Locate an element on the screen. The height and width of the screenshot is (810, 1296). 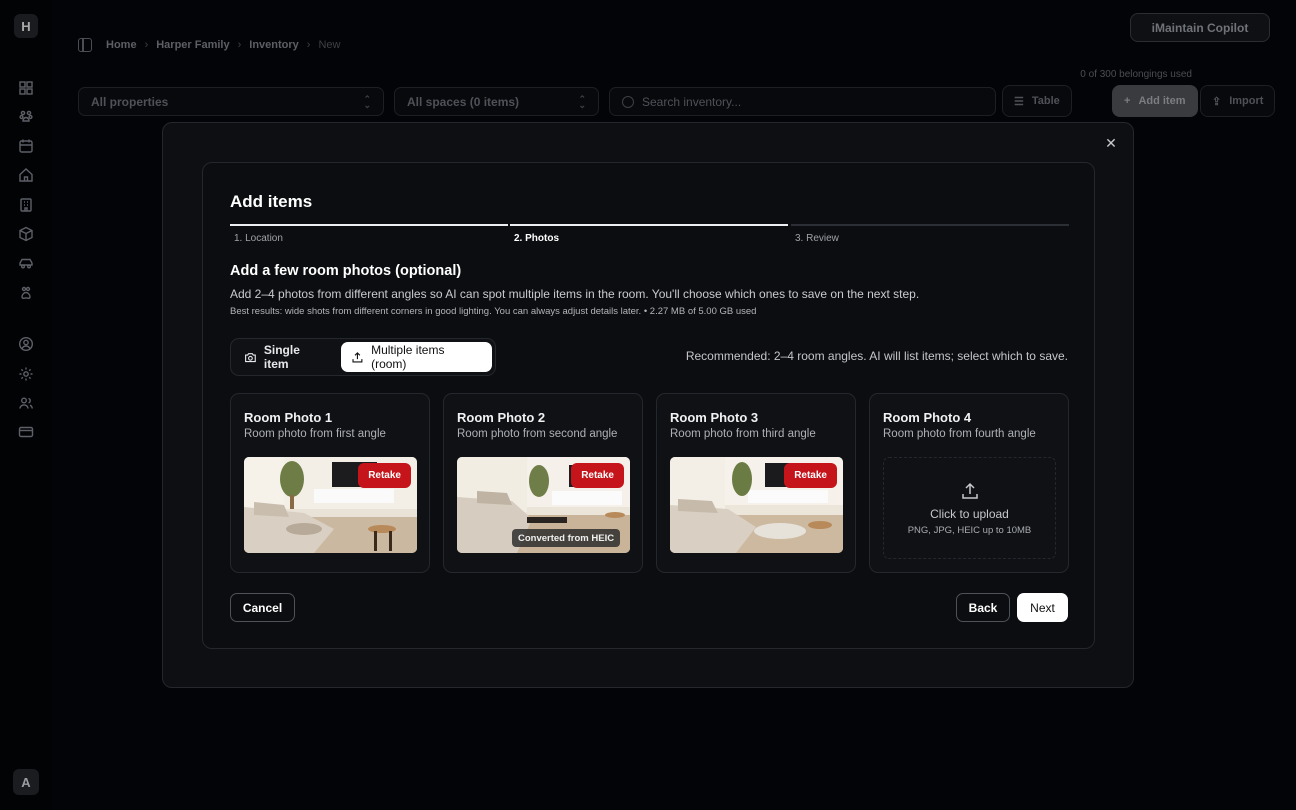
import-button: ⇪ Import is located at coordinates (1238, 101).